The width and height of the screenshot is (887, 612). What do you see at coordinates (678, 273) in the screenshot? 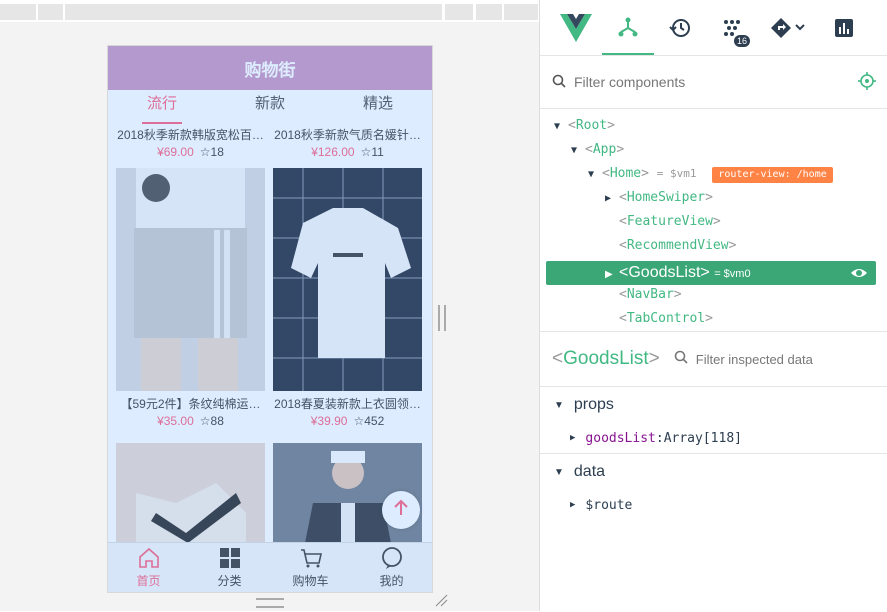
I see `tree-node-goodslist: ▶ <GoodsList> = $vm0` at bounding box center [678, 273].